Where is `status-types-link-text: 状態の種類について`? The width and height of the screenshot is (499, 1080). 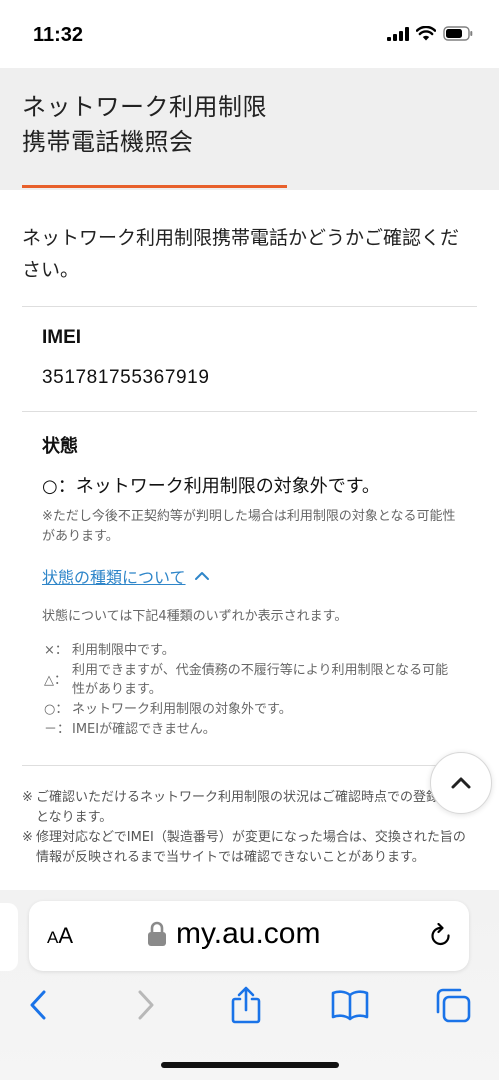
status-types-link-text: 状態の種類について is located at coordinates (114, 577).